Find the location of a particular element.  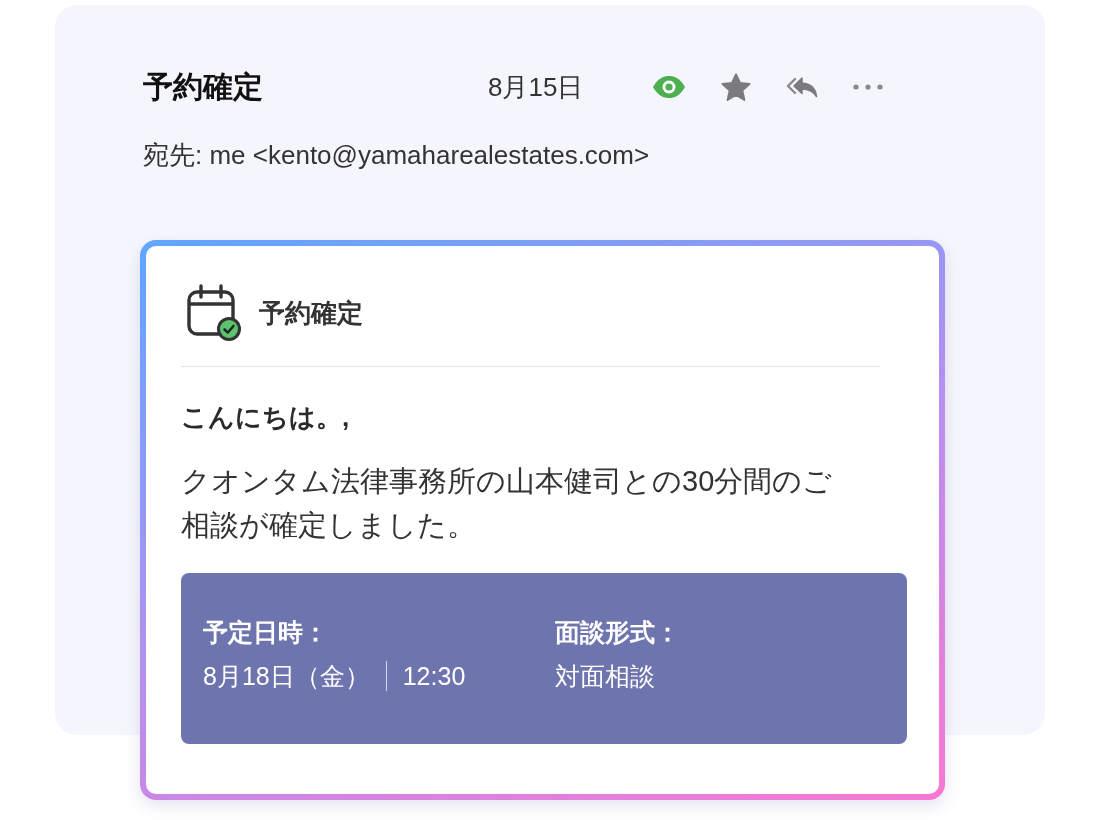

greeting-text: こんにちは。, is located at coordinates (265, 417).